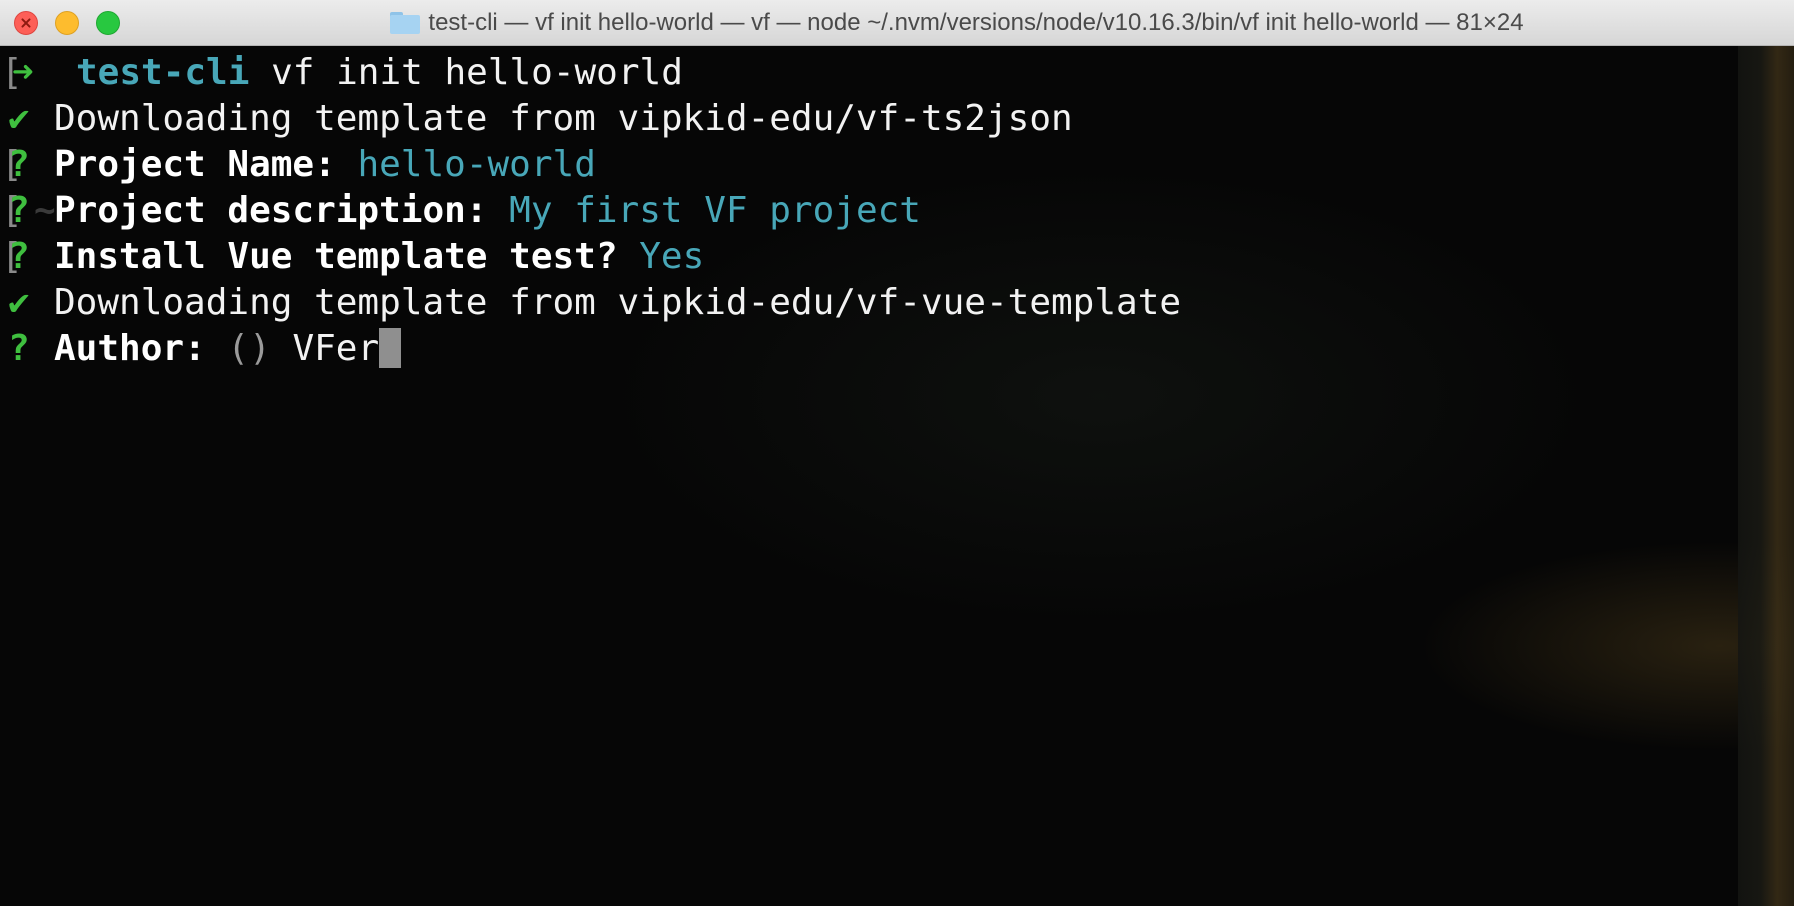  I want to click on prompt-line: [ ➜ ~ test-cli vf init hello-world, so click(341, 140).